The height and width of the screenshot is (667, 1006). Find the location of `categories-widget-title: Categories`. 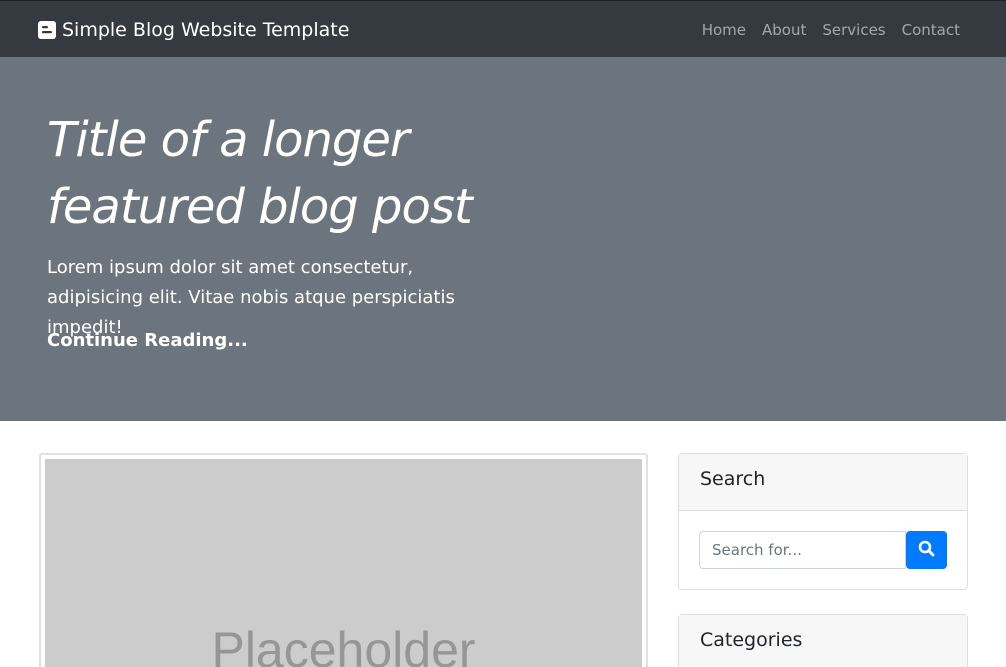

categories-widget-title: Categories is located at coordinates (823, 641).